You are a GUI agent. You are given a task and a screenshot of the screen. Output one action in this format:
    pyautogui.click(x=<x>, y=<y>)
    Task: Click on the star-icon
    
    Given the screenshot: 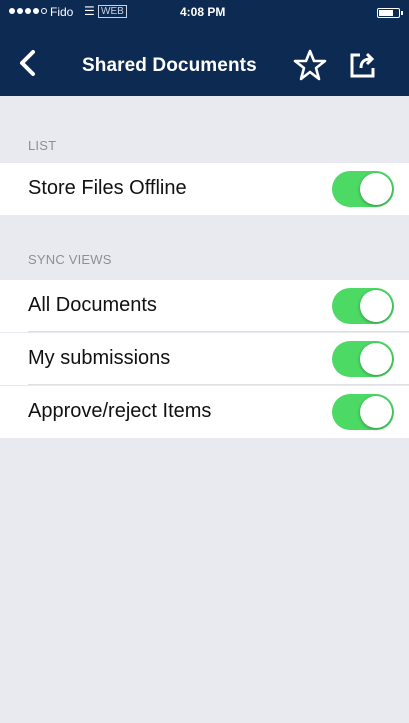 What is the action you would take?
    pyautogui.click(x=310, y=65)
    